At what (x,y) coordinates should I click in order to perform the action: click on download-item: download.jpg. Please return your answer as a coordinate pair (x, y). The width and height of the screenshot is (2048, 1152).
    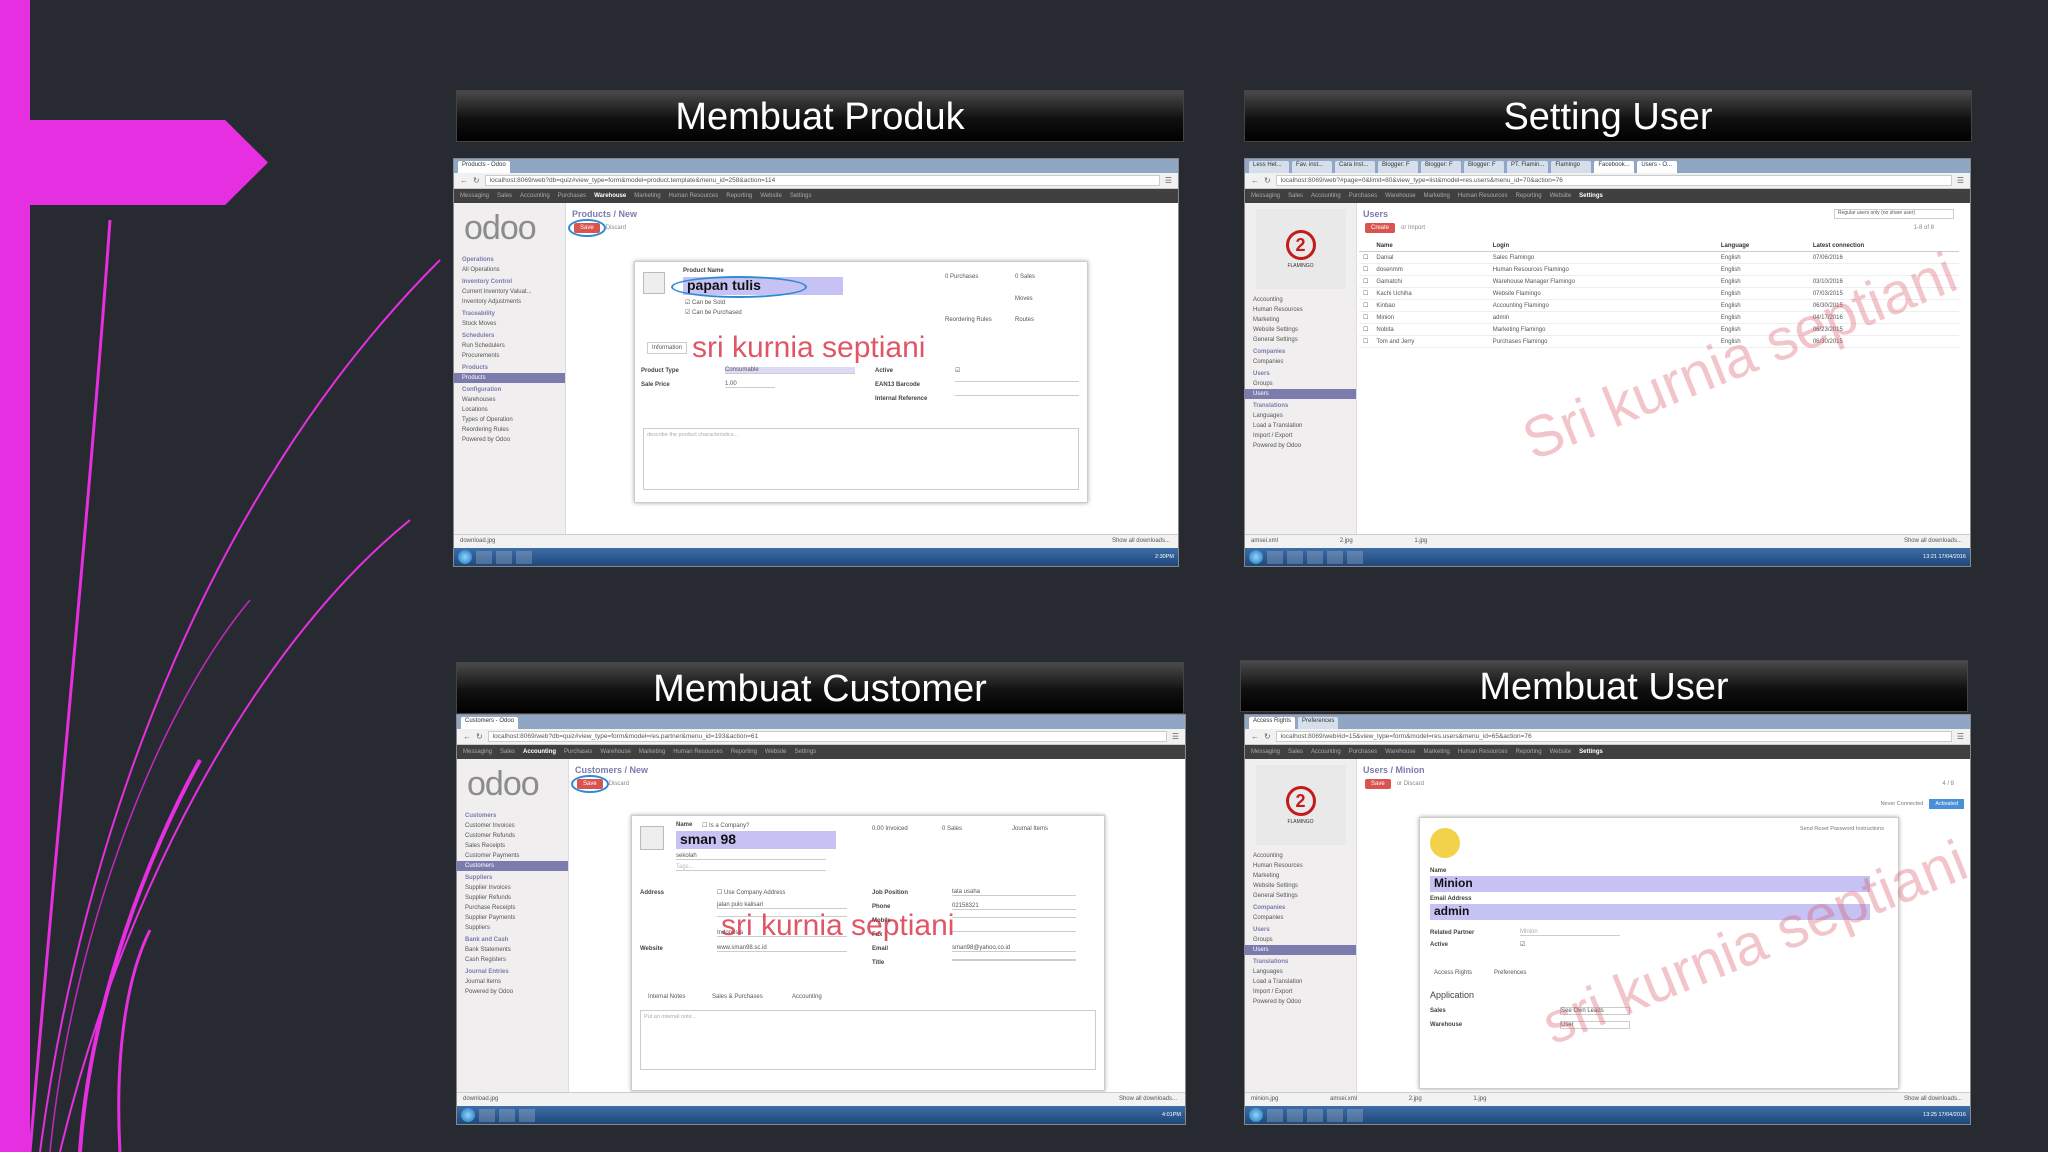
    Looking at the image, I should click on (480, 1099).